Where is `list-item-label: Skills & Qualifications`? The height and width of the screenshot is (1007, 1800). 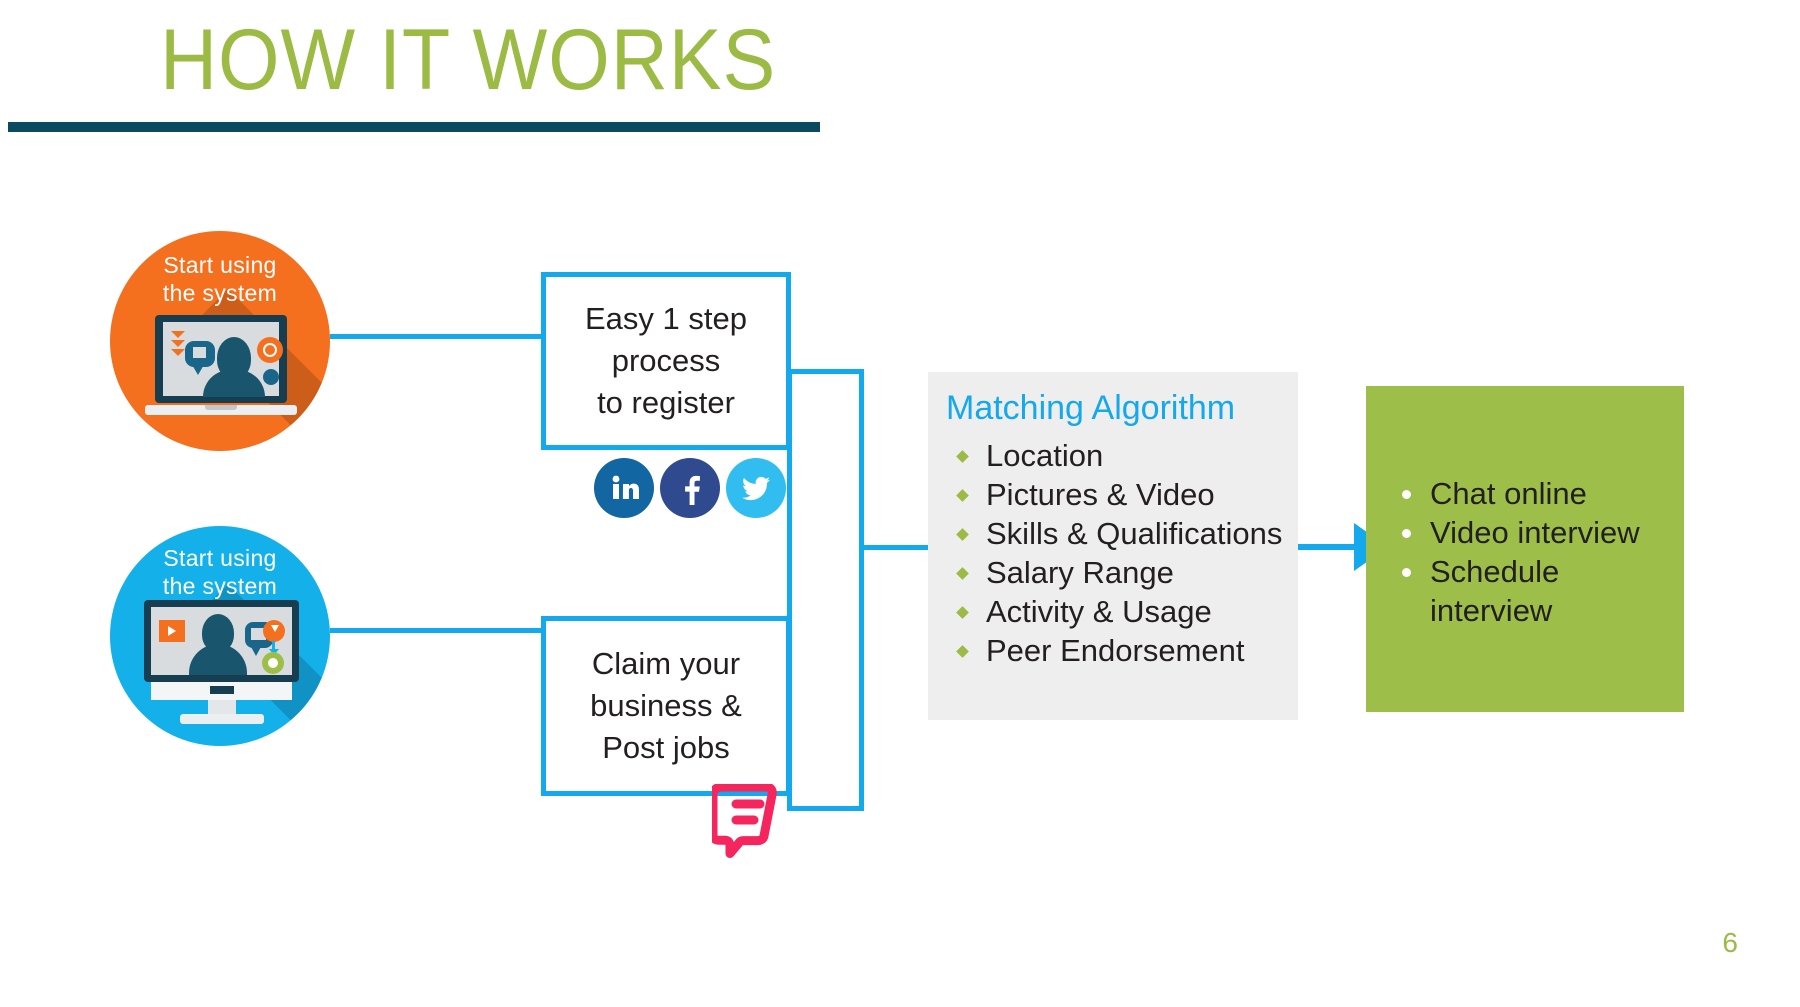 list-item-label: Skills & Qualifications is located at coordinates (1134, 533).